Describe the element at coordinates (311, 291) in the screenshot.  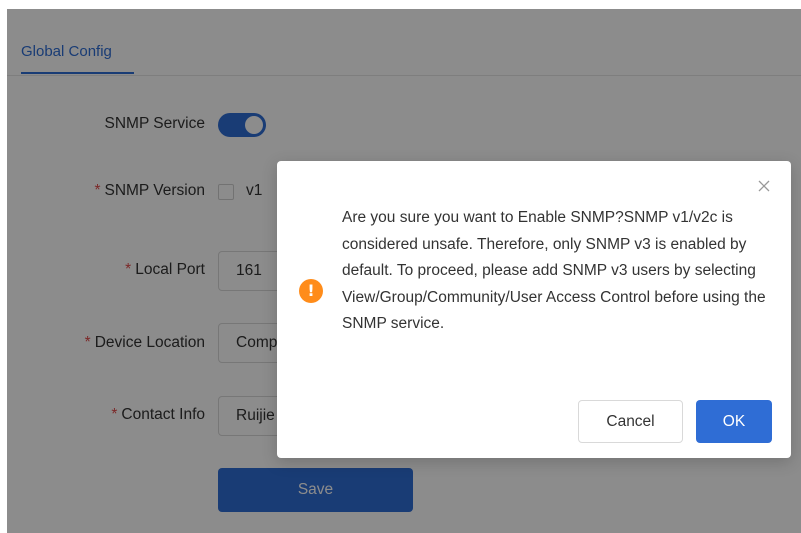
I see `warning-icon: !` at that location.